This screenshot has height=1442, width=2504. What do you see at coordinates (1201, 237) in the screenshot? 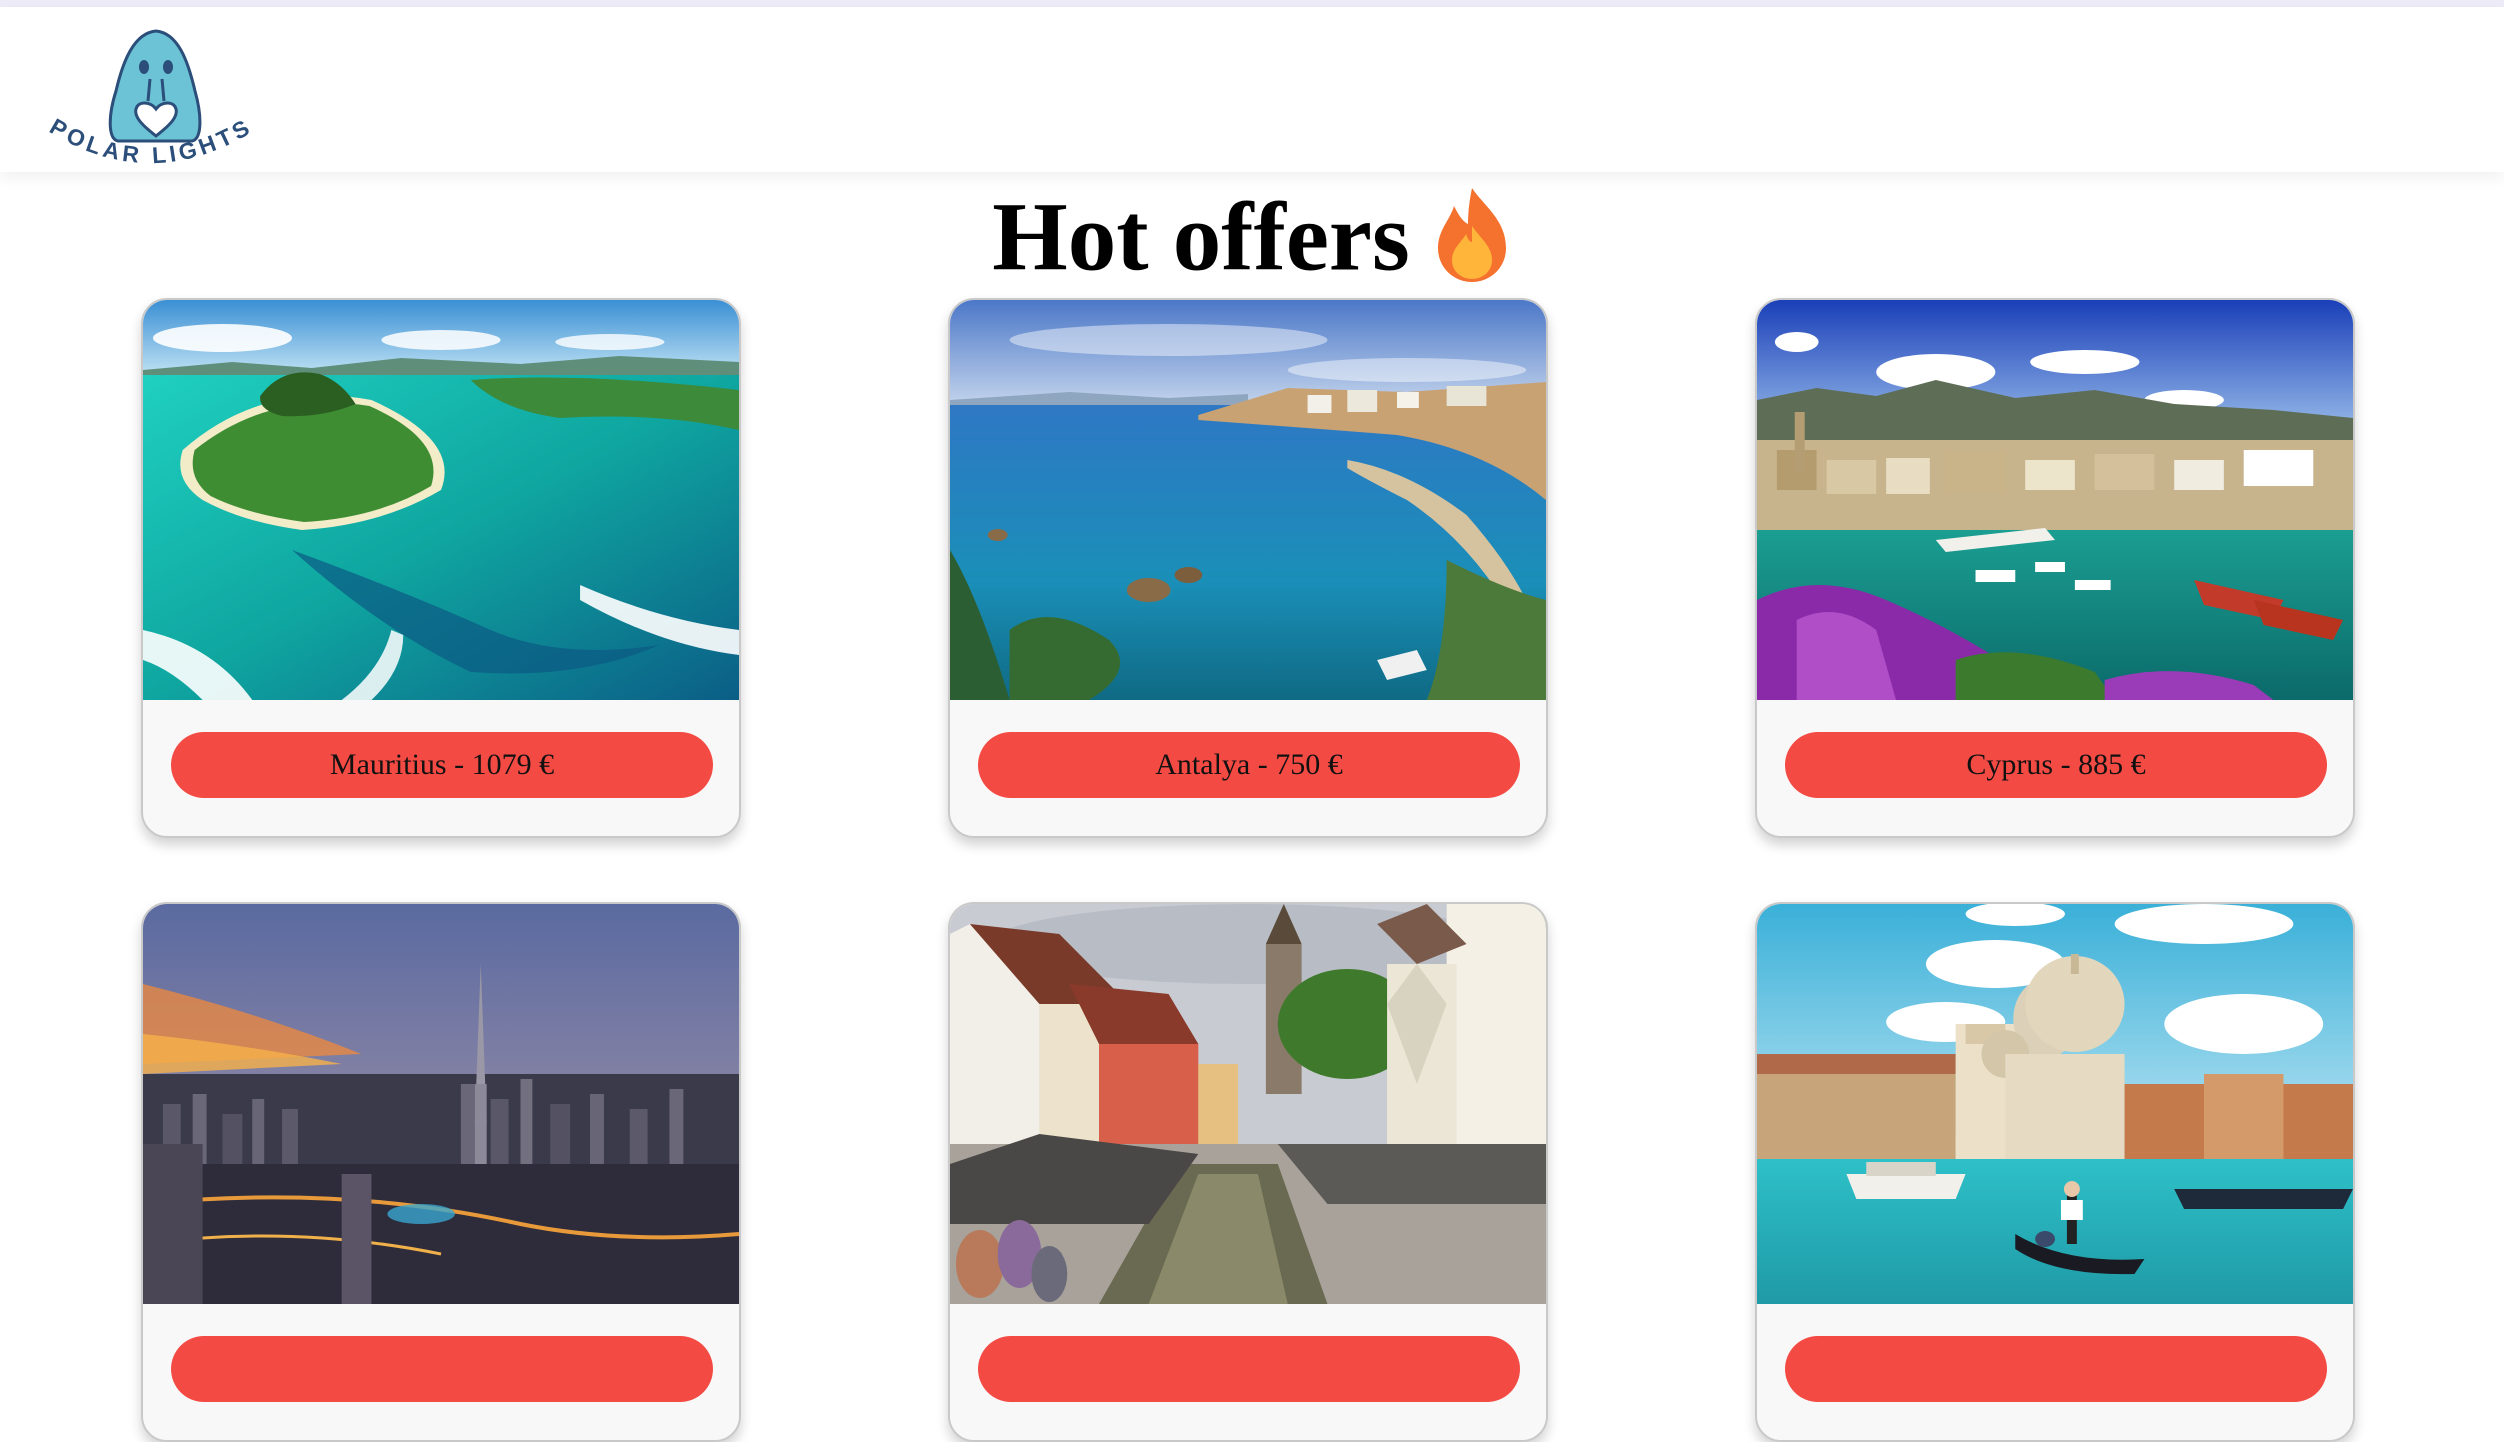
I see `page-title-text: Hot offers` at bounding box center [1201, 237].